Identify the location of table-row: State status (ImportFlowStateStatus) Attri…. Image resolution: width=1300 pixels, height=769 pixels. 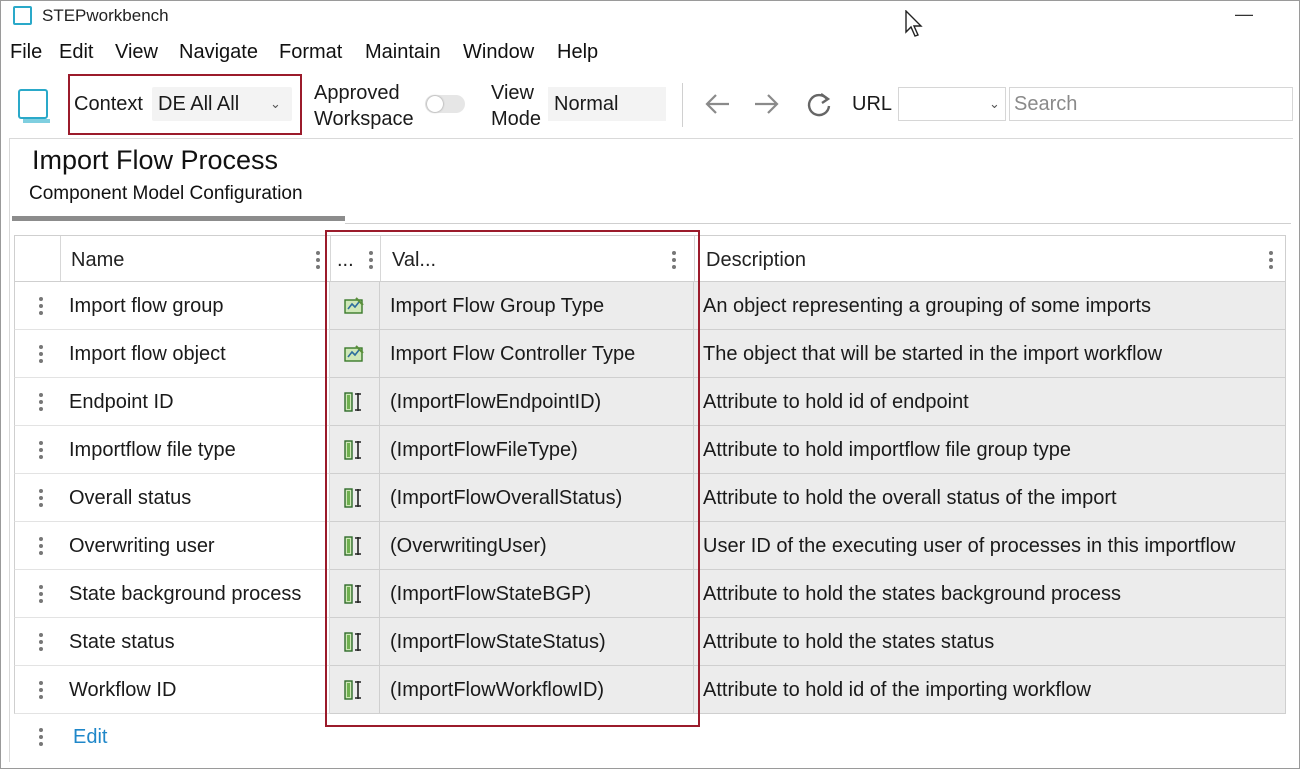
(650, 642).